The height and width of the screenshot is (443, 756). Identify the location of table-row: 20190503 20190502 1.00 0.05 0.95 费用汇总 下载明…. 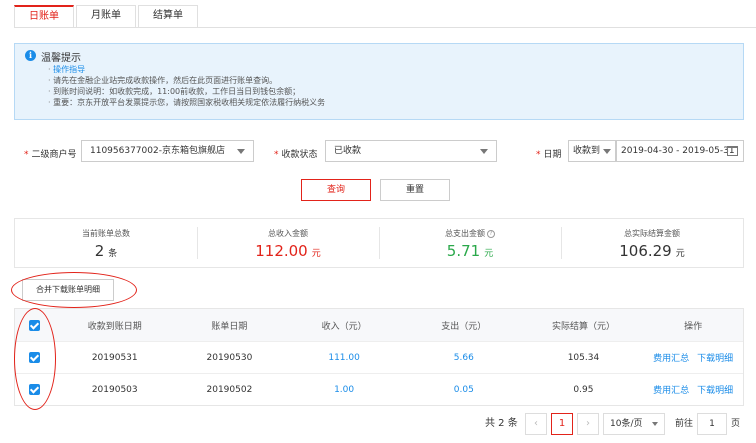
(379, 389).